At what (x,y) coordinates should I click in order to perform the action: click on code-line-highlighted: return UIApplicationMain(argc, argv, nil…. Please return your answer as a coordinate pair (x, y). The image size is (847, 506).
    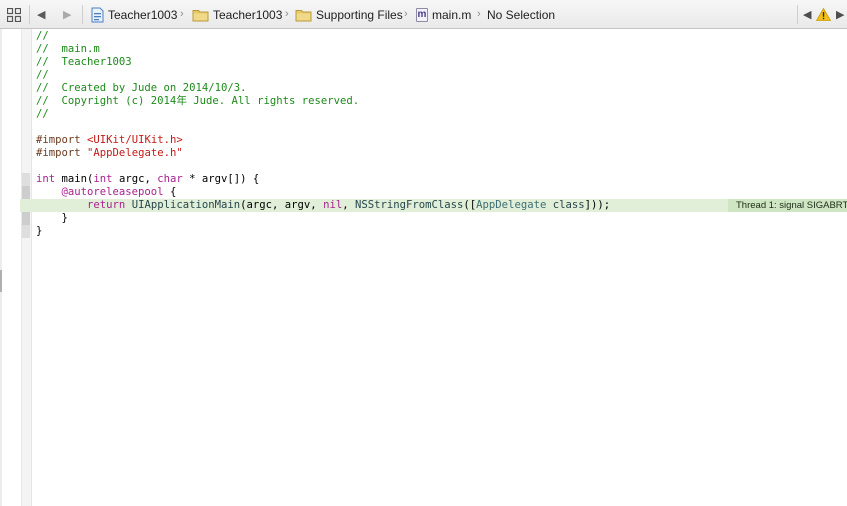
    Looking at the image, I should click on (433, 205).